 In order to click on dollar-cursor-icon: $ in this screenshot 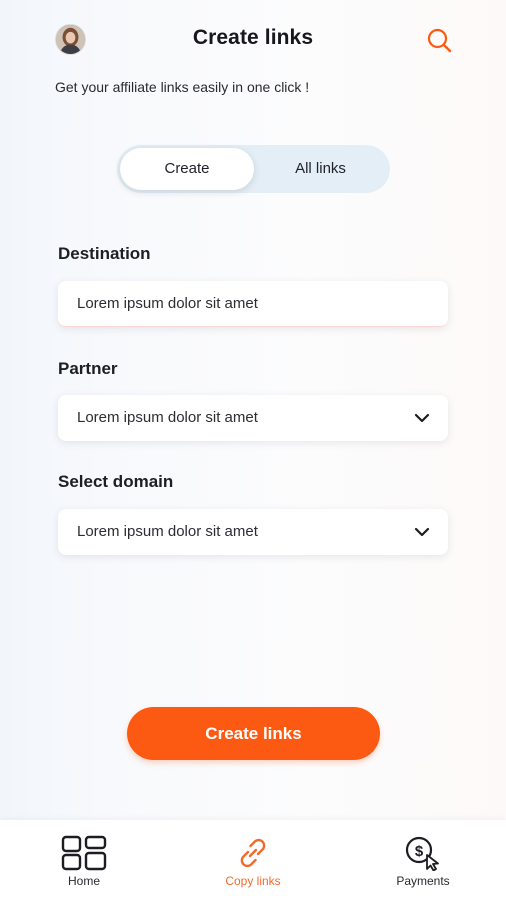, I will do `click(423, 855)`.